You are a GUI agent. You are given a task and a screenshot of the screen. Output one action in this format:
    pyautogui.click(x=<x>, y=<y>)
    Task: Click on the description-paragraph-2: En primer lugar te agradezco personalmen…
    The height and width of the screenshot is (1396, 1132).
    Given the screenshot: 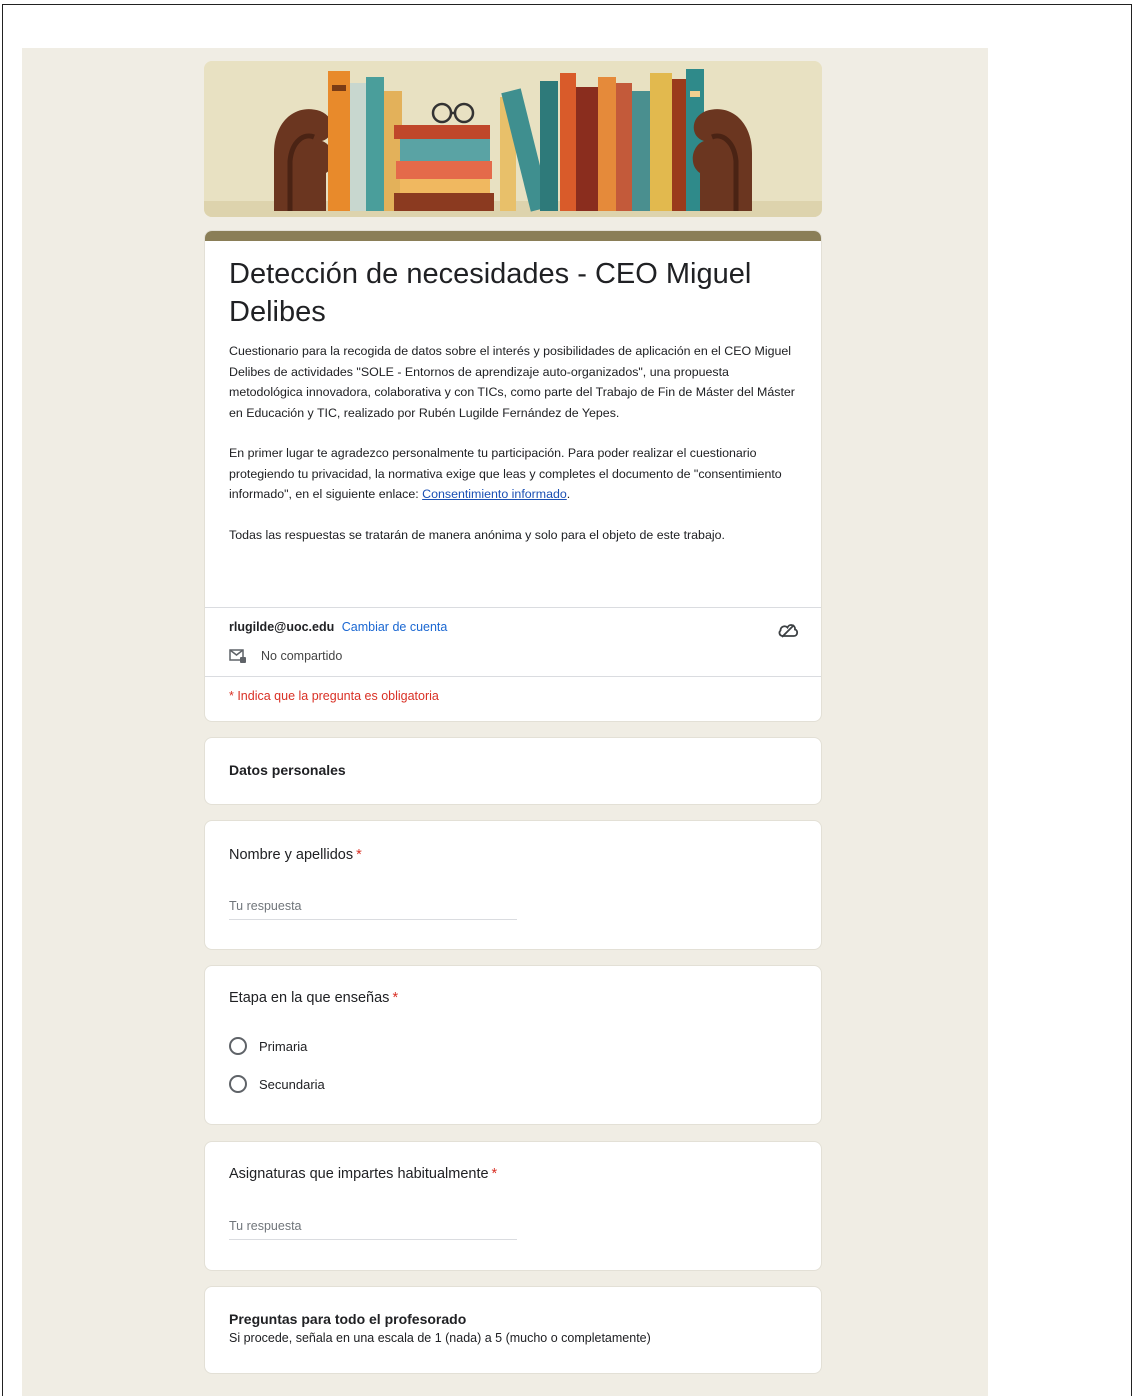 What is the action you would take?
    pyautogui.click(x=513, y=474)
    